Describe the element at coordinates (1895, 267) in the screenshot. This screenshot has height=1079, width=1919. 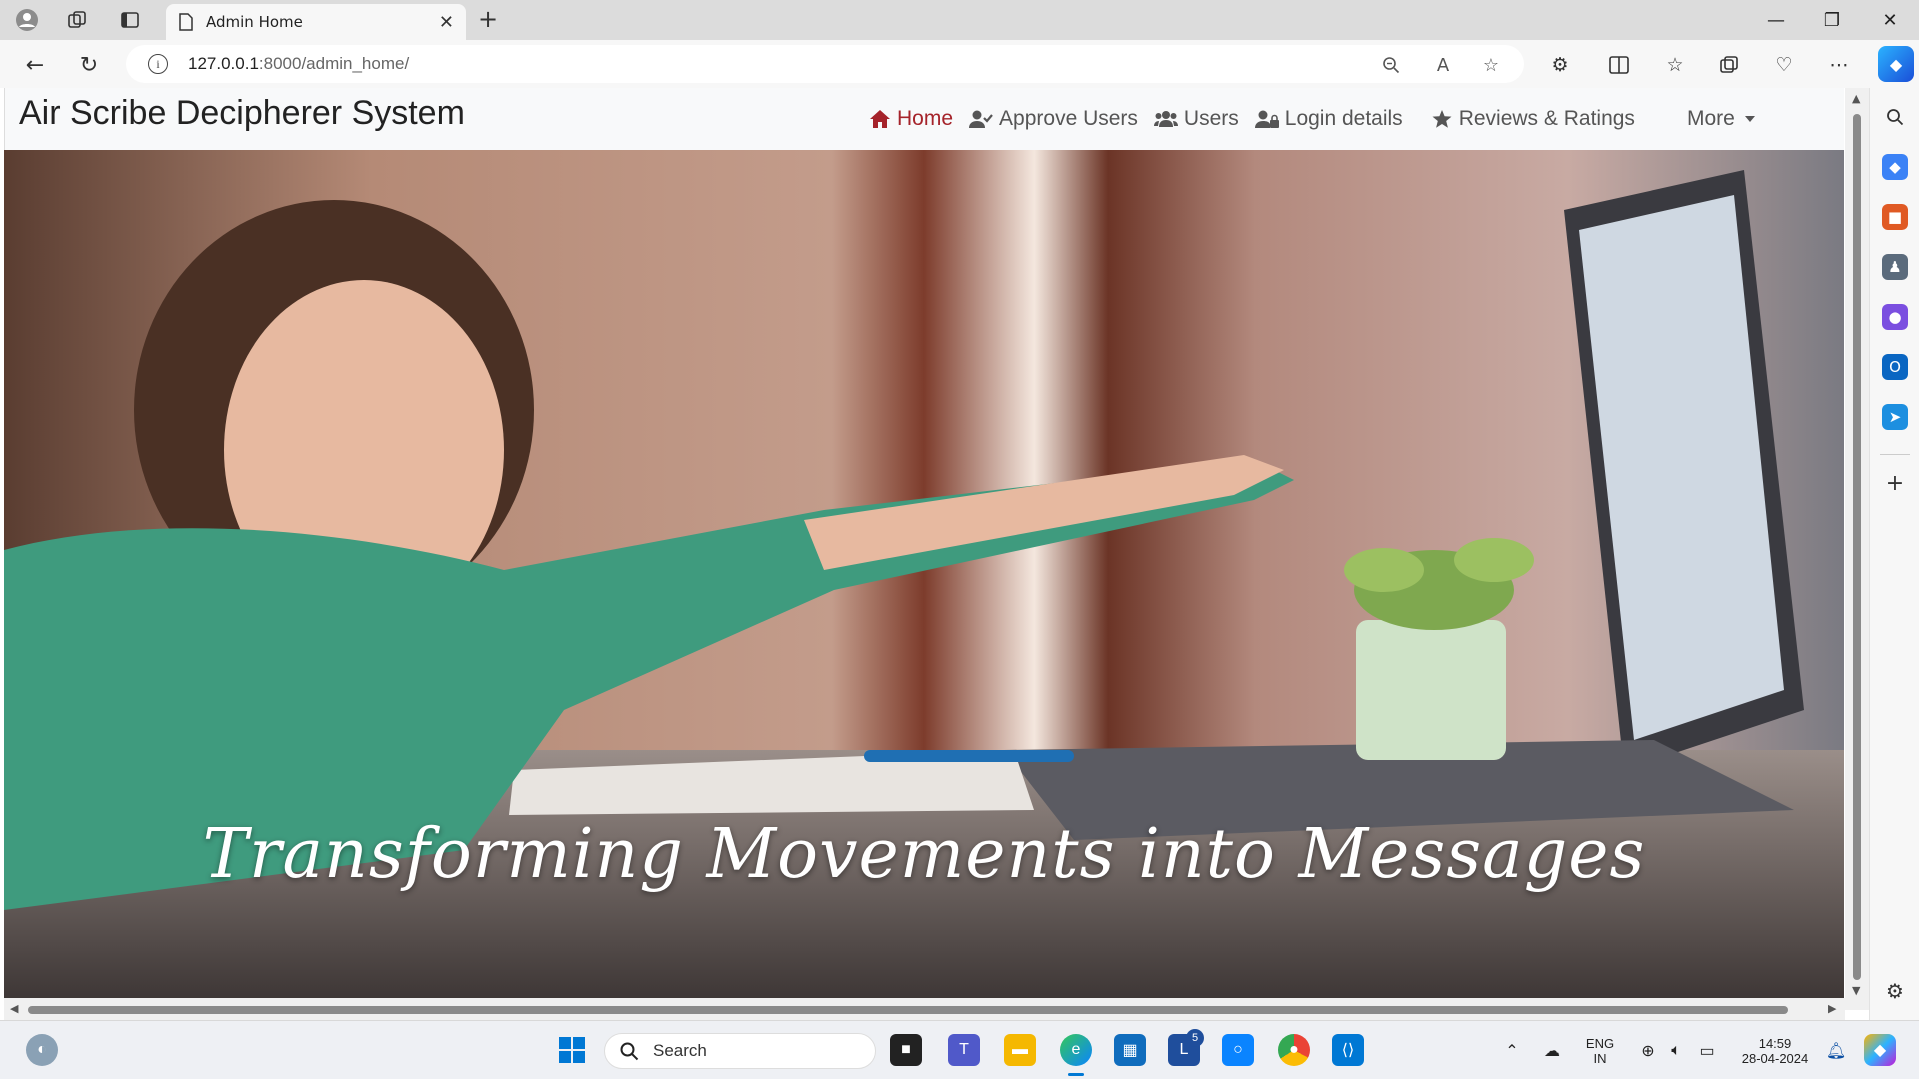
I see `games-chess-icon: ♟` at that location.